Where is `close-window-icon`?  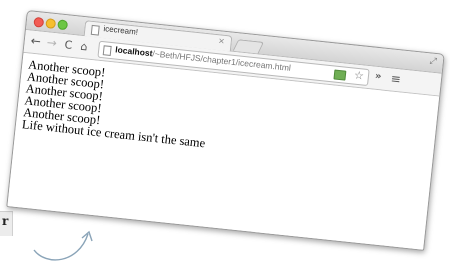 close-window-icon is located at coordinates (39, 22).